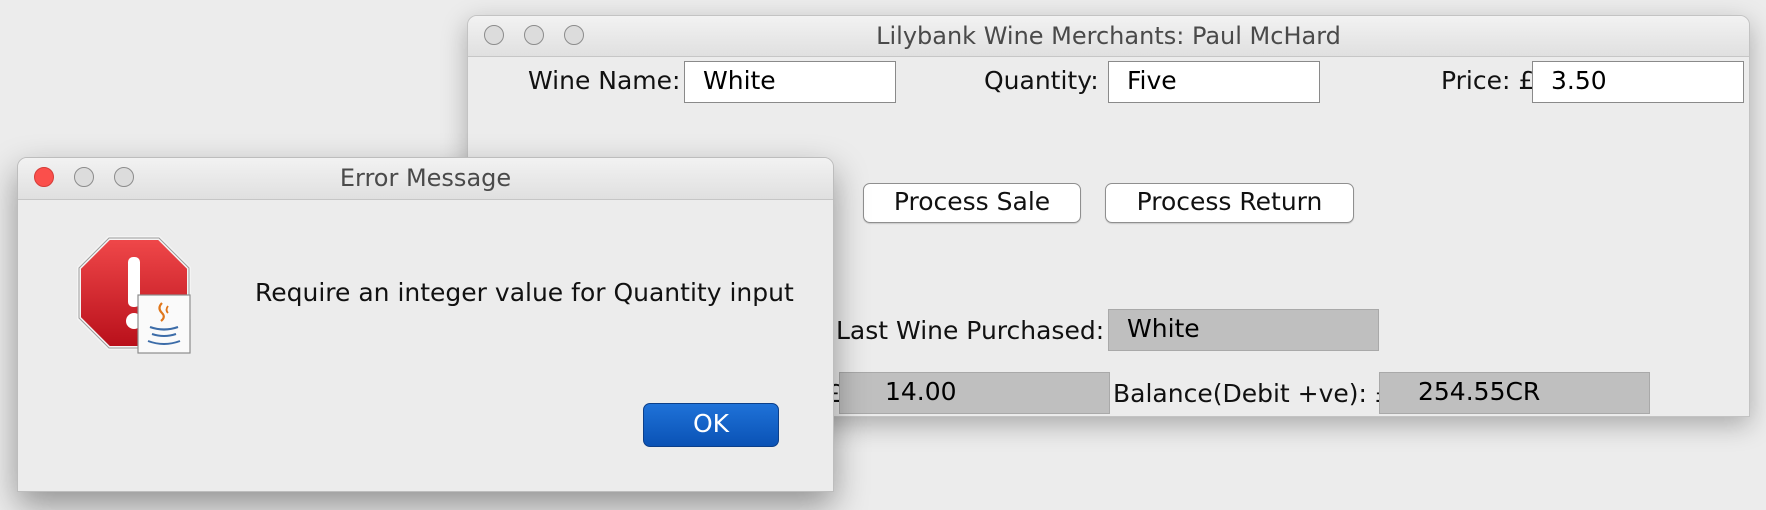  What do you see at coordinates (134, 295) in the screenshot?
I see `error-stop-icon` at bounding box center [134, 295].